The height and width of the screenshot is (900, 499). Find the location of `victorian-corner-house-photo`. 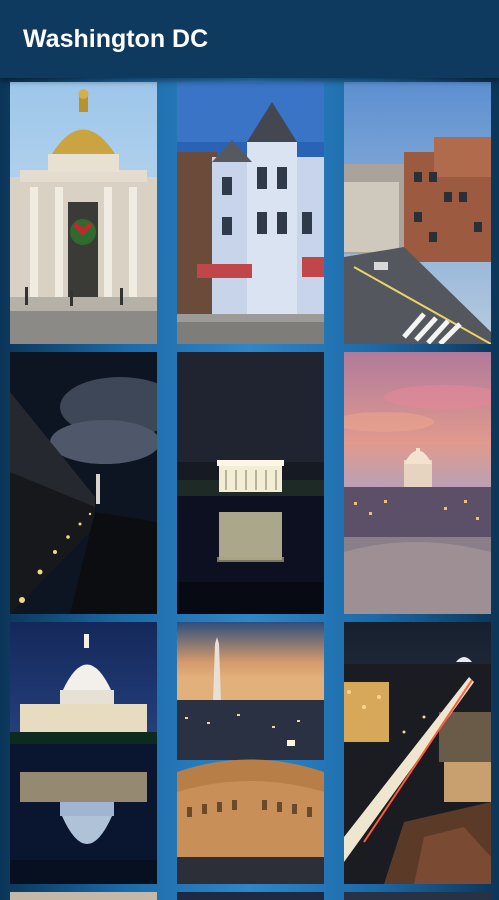

victorian-corner-house-photo is located at coordinates (250, 213).